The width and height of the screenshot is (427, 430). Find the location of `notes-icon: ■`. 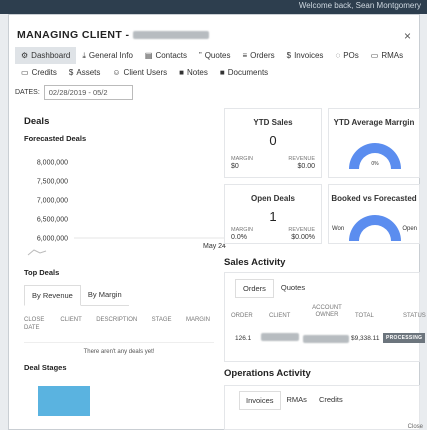

notes-icon: ■ is located at coordinates (181, 72).